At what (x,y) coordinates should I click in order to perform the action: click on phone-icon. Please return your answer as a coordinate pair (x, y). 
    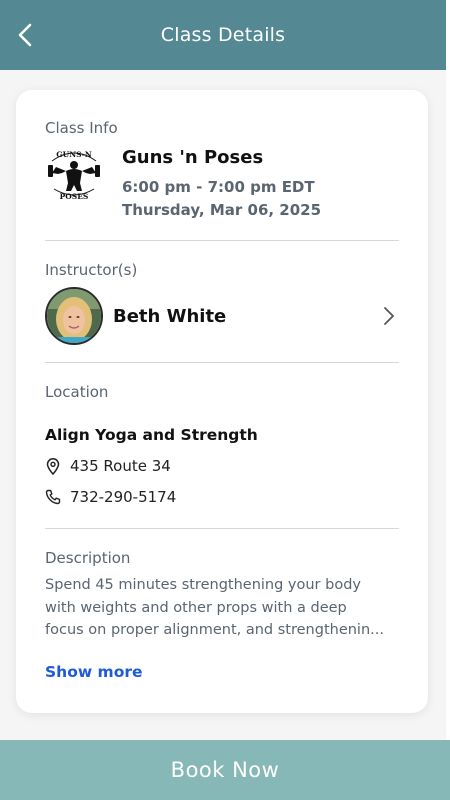
    Looking at the image, I should click on (53, 497).